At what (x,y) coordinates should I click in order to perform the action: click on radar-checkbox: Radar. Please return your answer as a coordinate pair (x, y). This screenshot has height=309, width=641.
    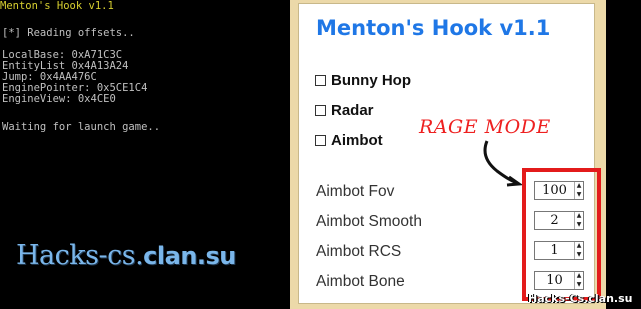
    Looking at the image, I should click on (344, 110).